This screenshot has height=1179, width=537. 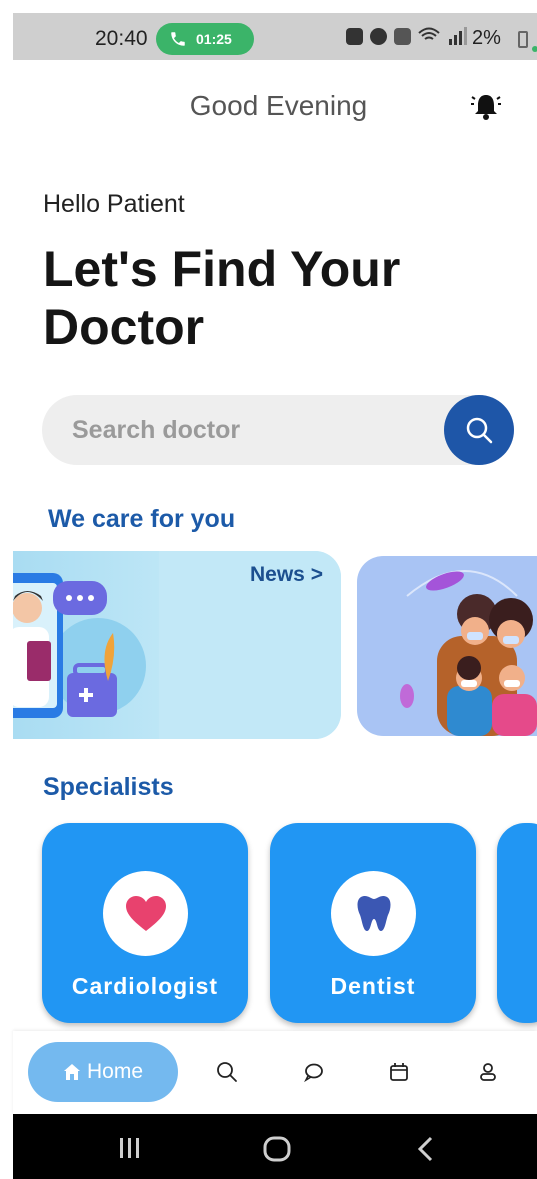 I want to click on greeting-title: Good Evening, so click(x=278, y=105).